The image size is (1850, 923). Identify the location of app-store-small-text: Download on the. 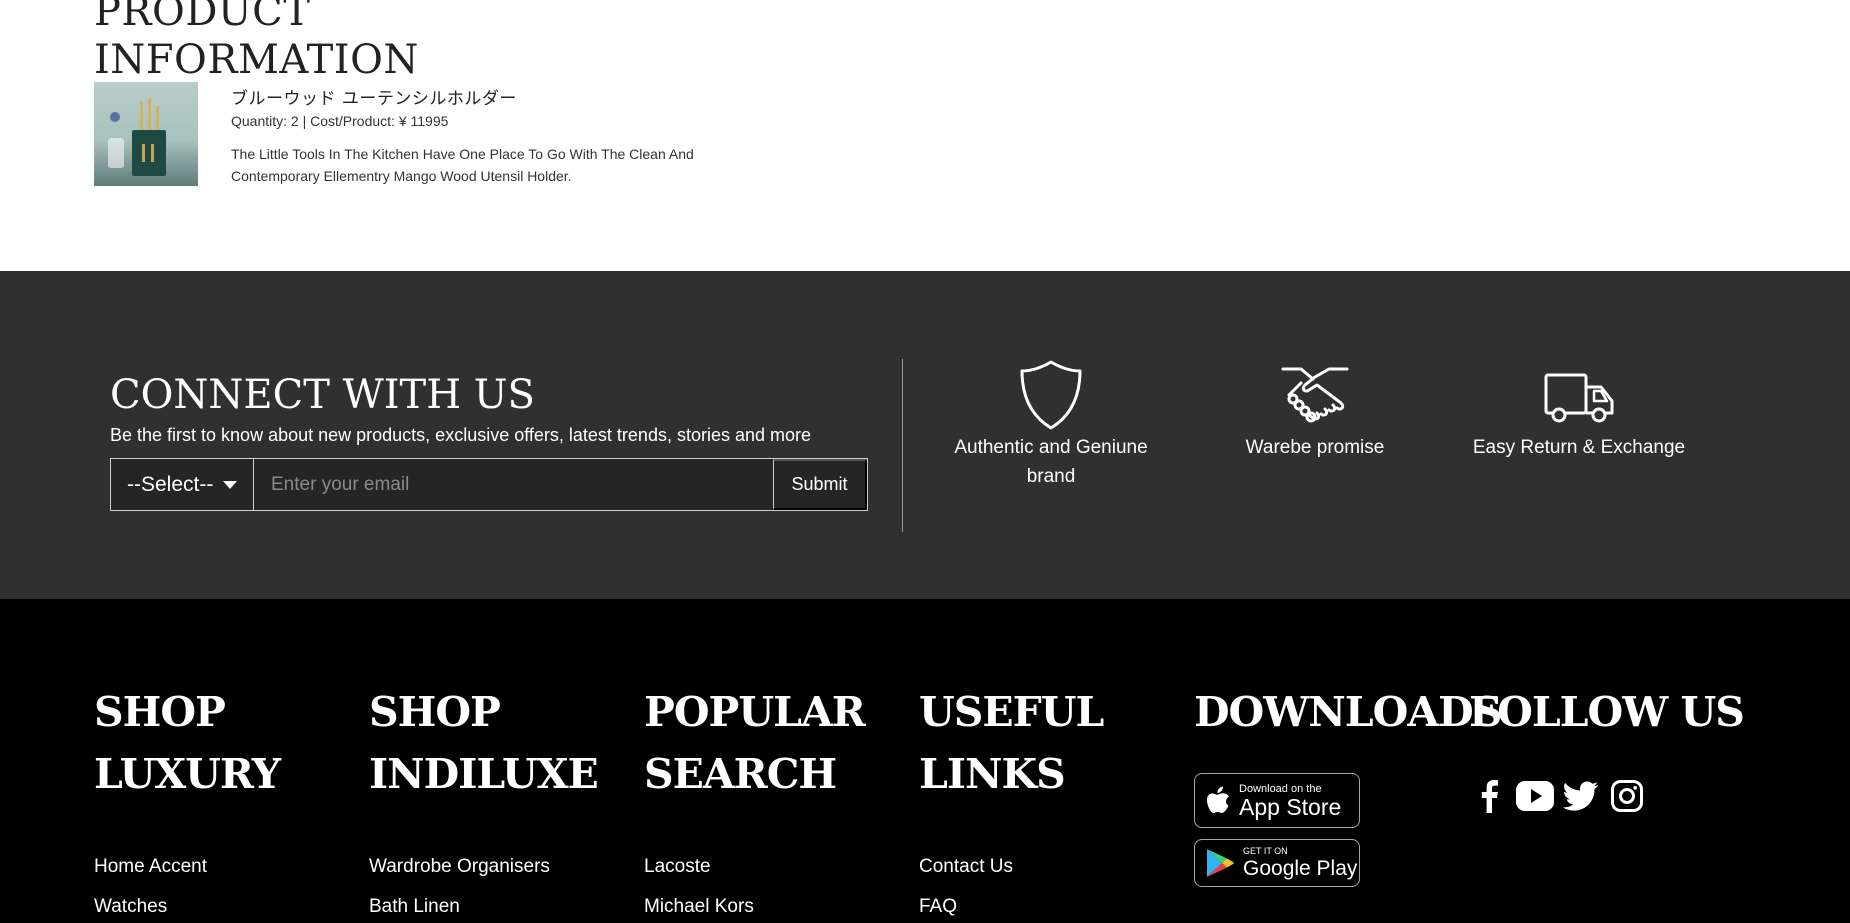
(1280, 788).